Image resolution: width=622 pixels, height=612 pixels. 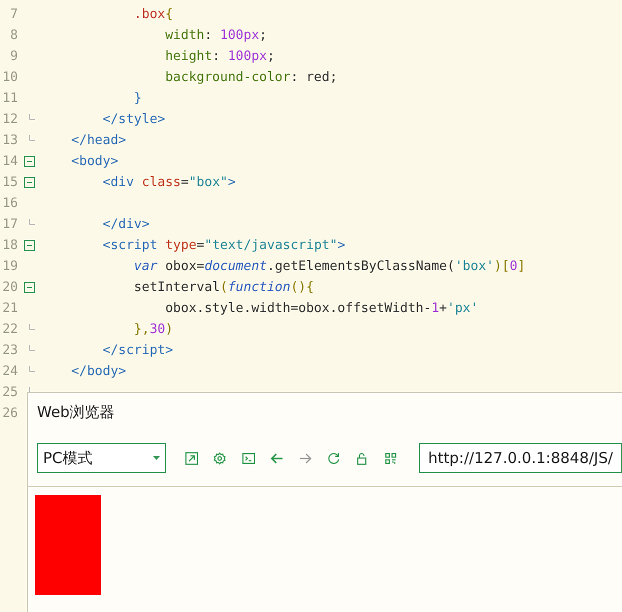 I want to click on line-number: 17, so click(x=9, y=224).